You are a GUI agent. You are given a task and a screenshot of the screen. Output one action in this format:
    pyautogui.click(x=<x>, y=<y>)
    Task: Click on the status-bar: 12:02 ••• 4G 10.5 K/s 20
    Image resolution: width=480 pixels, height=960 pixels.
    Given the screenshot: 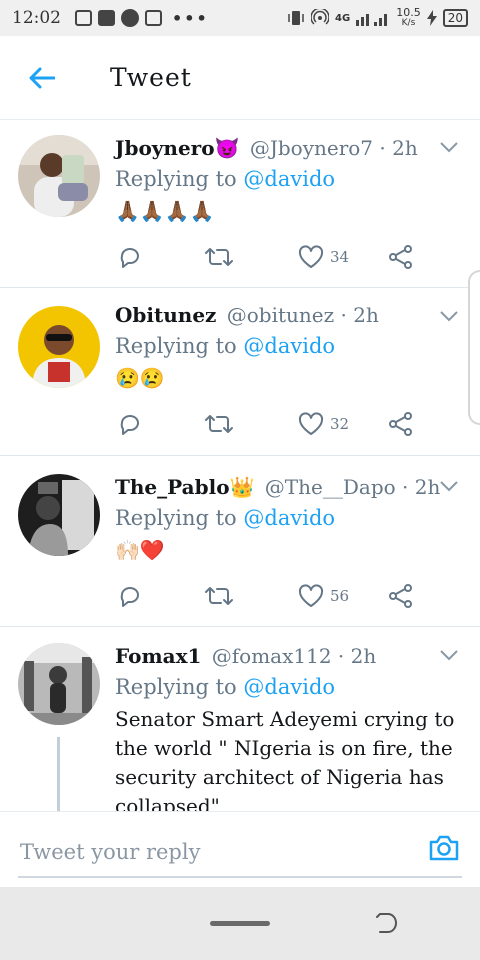 What is the action you would take?
    pyautogui.click(x=240, y=18)
    